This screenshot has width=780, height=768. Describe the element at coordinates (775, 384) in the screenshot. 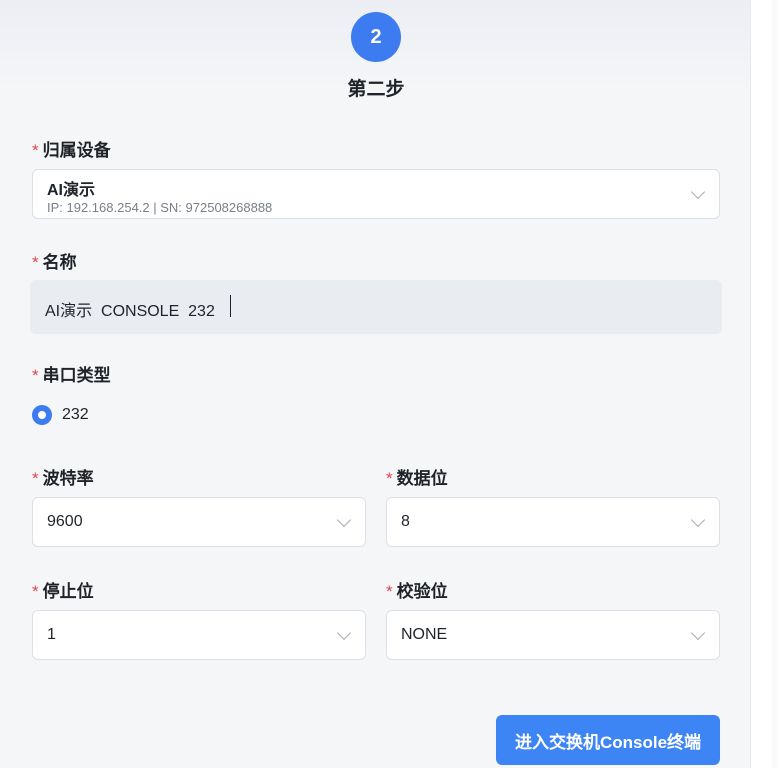

I see `scrollbar` at that location.